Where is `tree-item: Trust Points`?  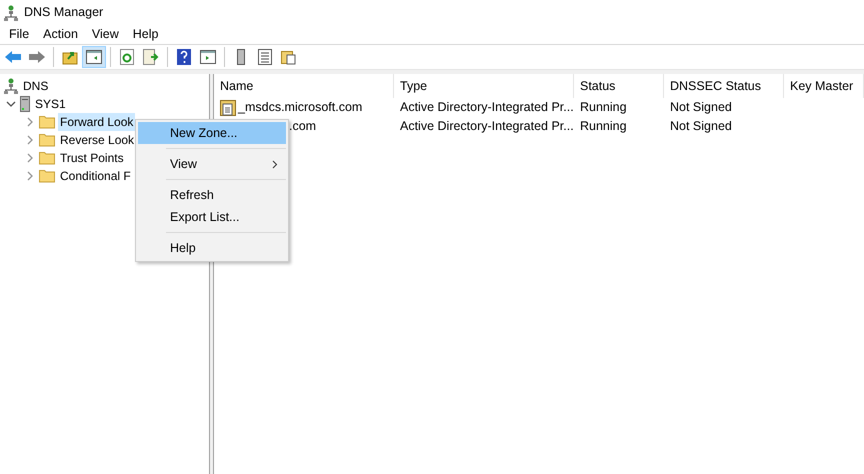 tree-item: Trust Points is located at coordinates (92, 158).